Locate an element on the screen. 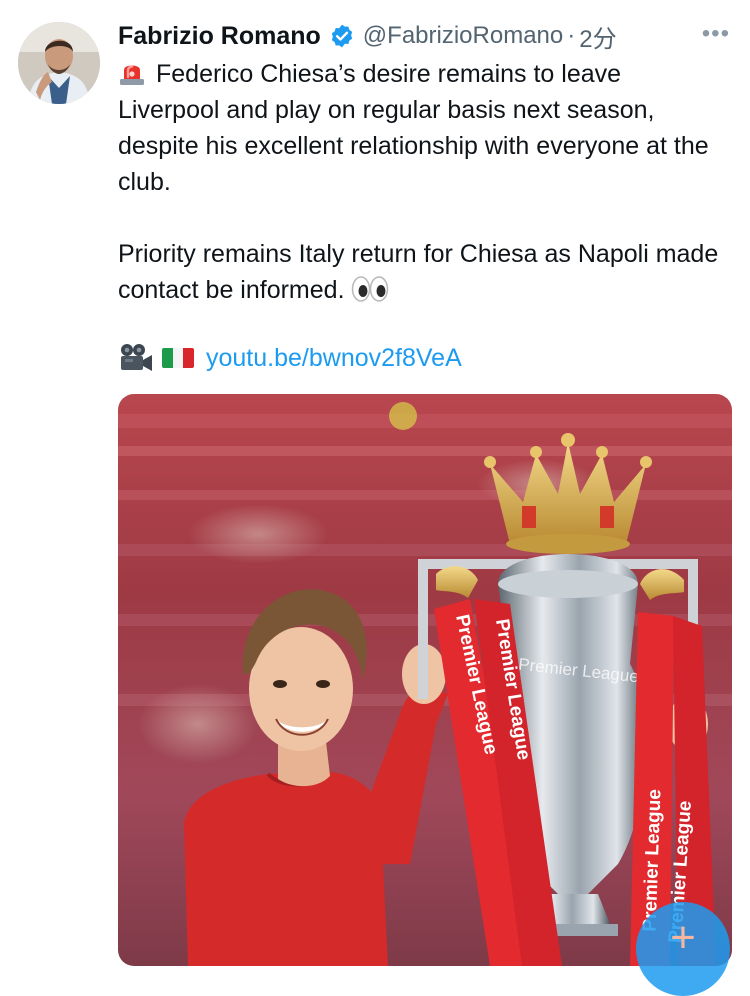  more-icon: ••• is located at coordinates (716, 34).